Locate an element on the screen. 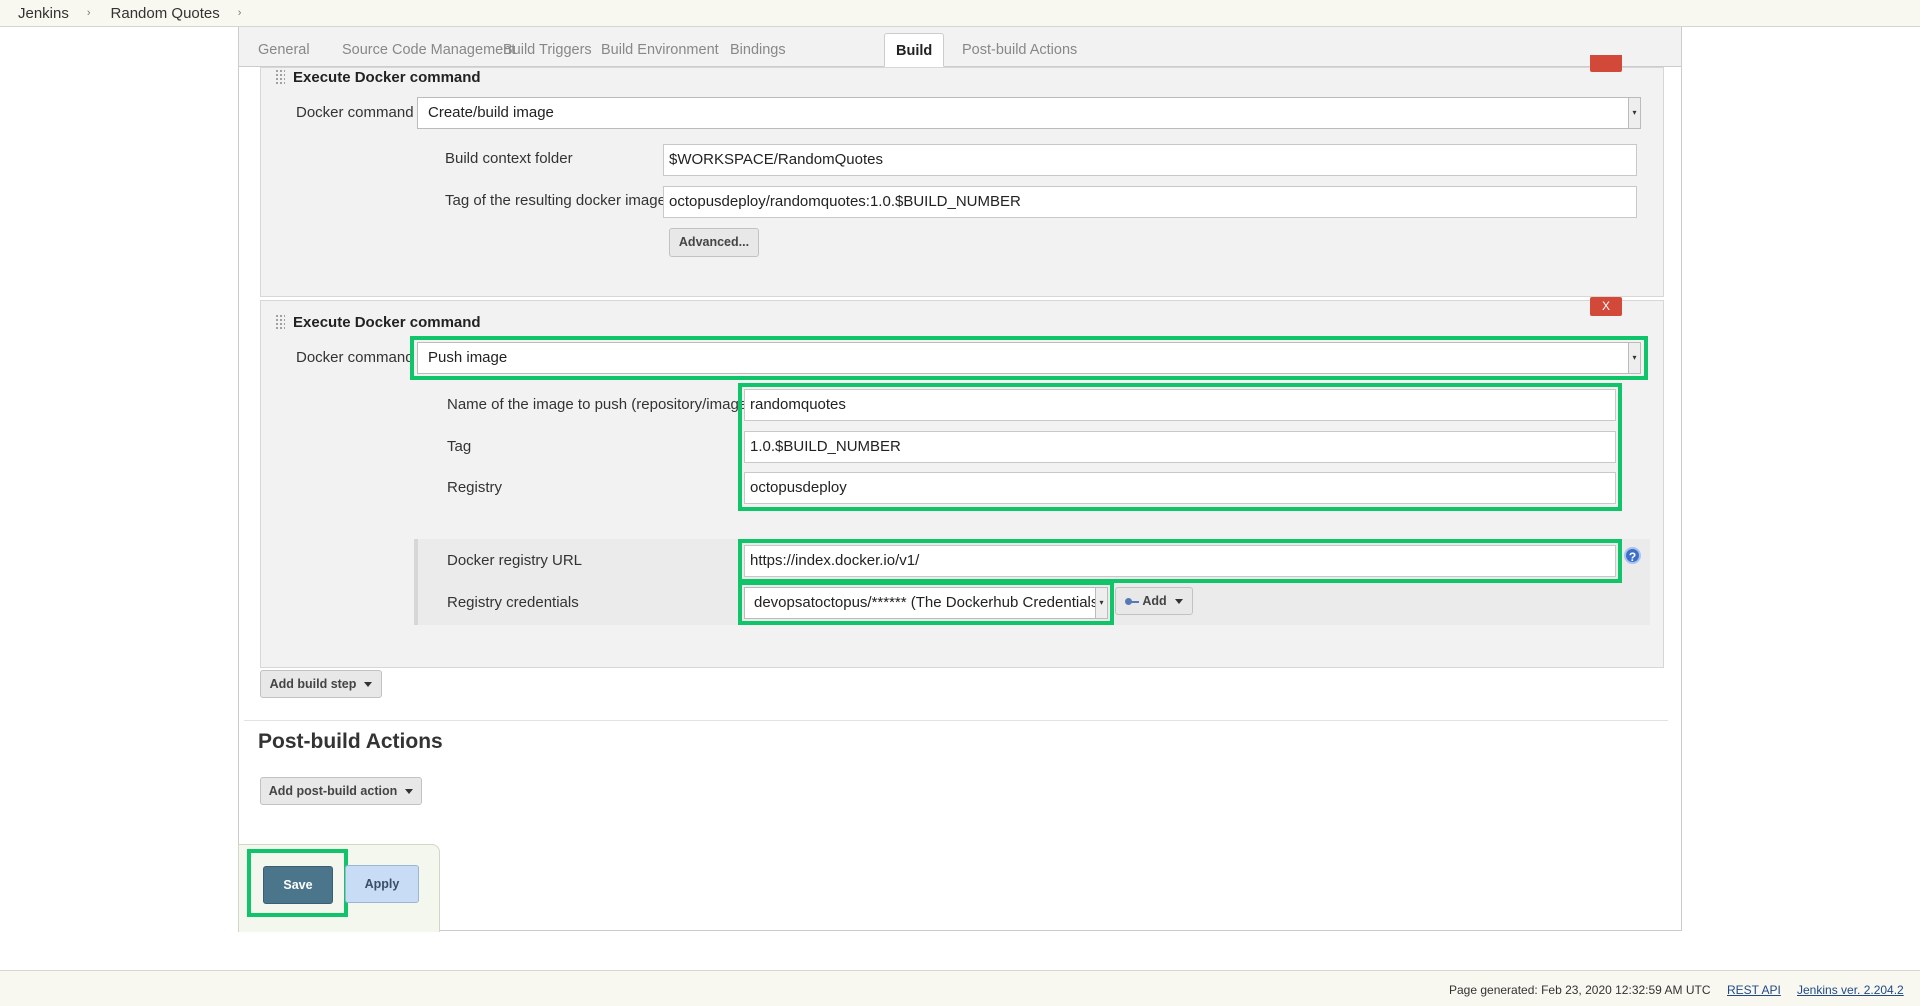 The image size is (1920, 1006). step1-title: Execute Docker command is located at coordinates (387, 77).